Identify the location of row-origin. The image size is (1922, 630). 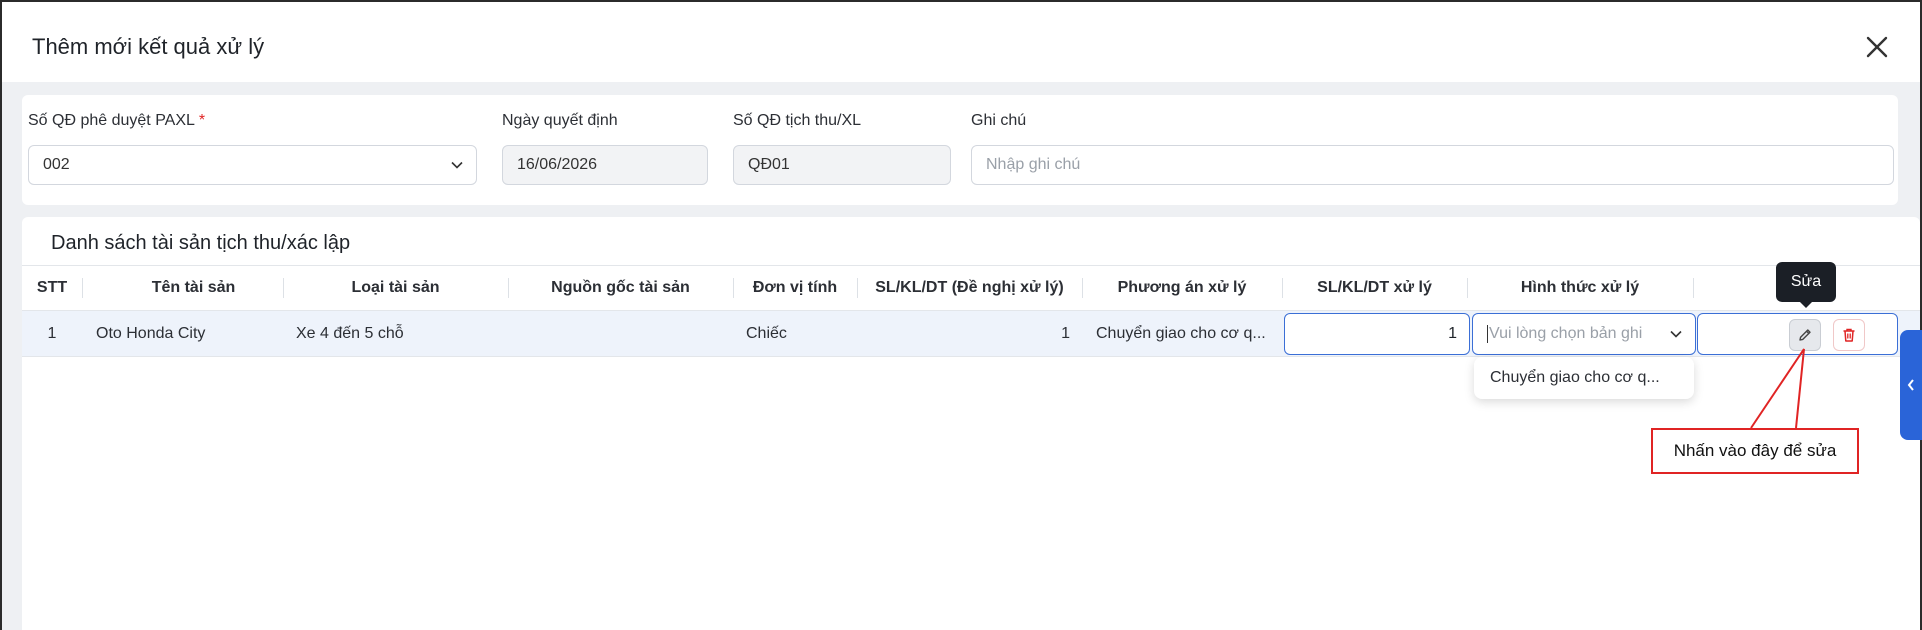
(622, 334).